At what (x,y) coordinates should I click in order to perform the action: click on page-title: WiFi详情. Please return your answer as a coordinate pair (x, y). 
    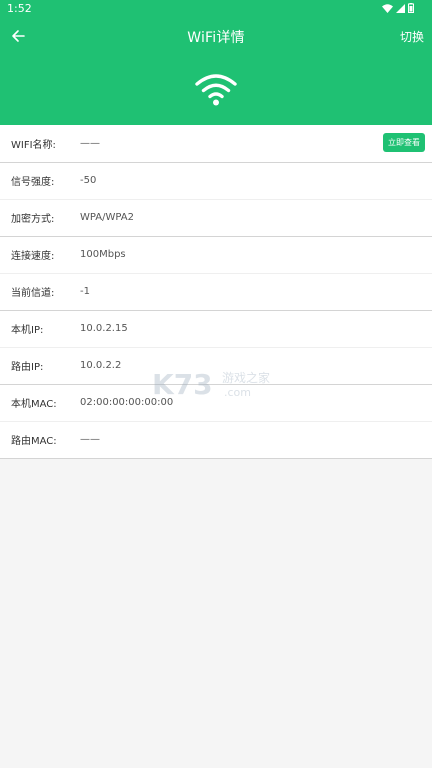
    Looking at the image, I should click on (216, 38).